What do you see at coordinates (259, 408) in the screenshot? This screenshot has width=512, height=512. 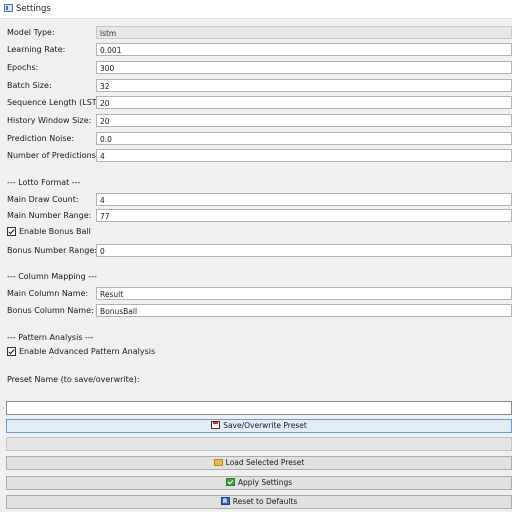 I see `preset-name-input` at bounding box center [259, 408].